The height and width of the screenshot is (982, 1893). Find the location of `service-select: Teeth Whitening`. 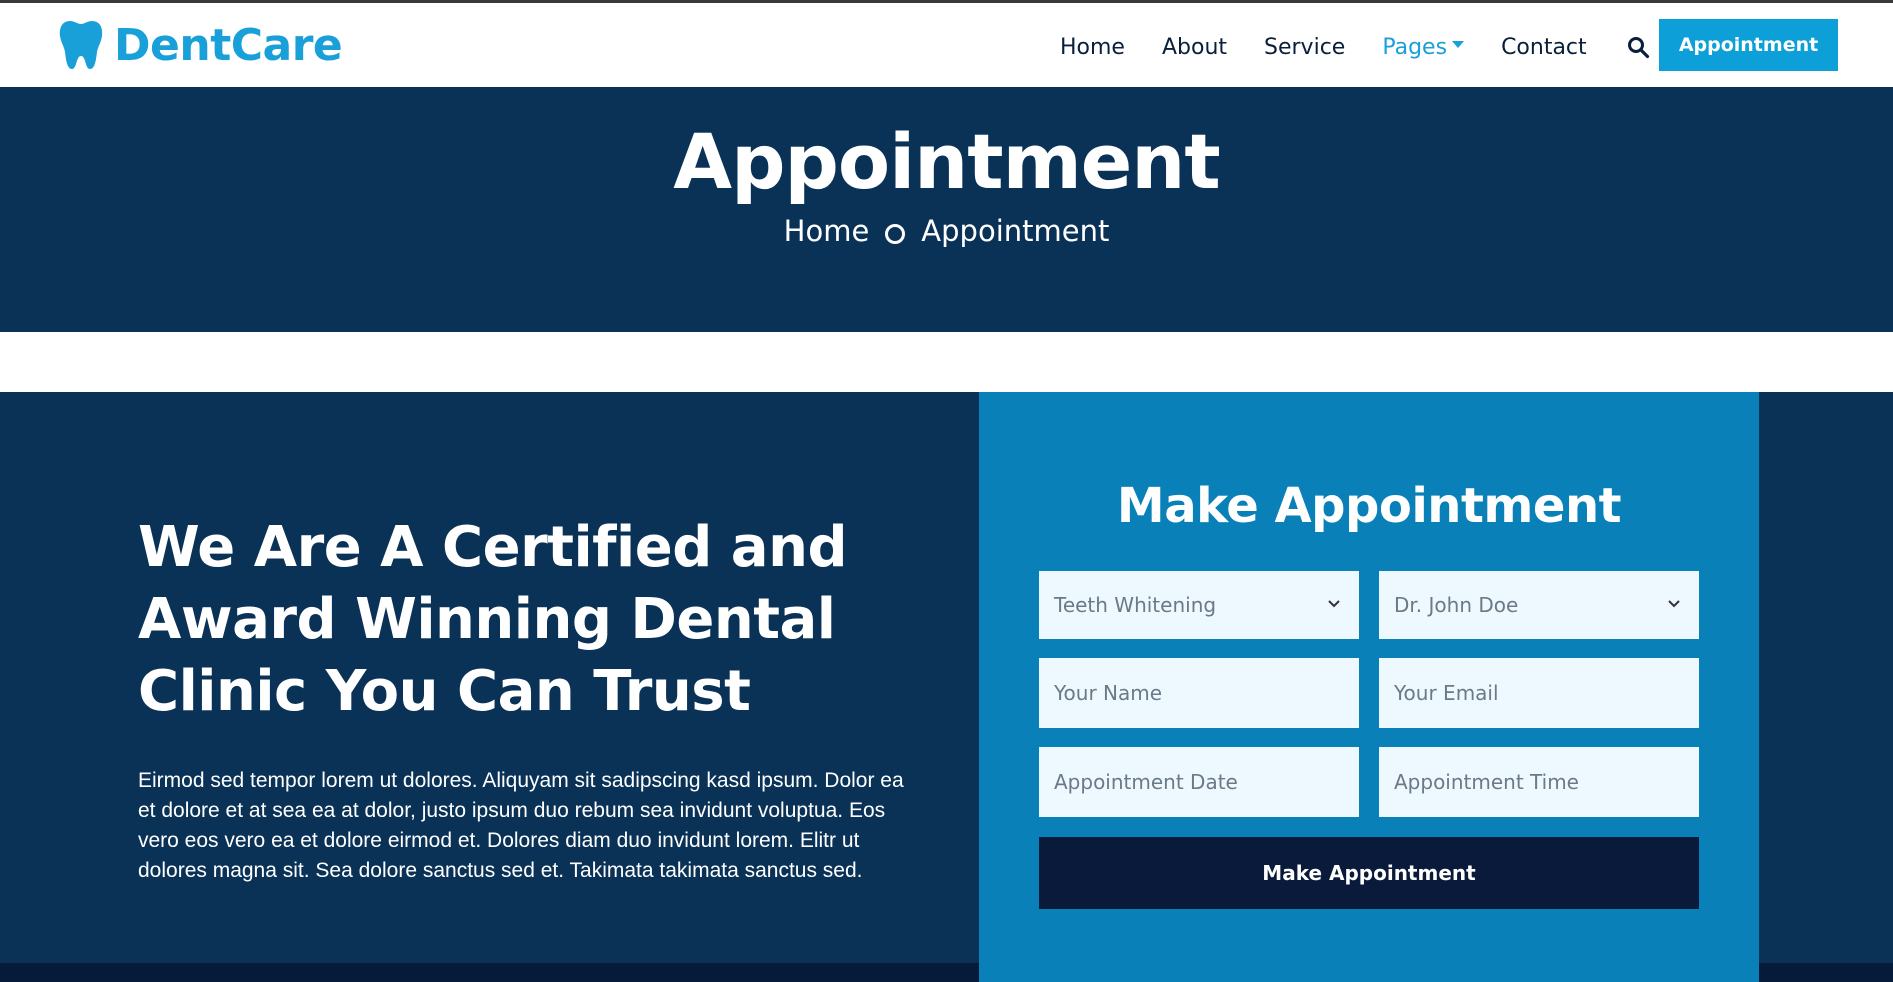

service-select: Teeth Whitening is located at coordinates (1199, 605).